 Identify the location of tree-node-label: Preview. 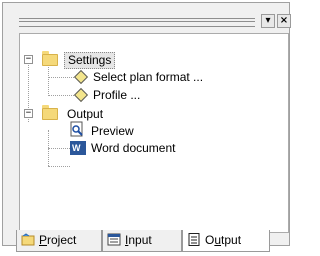
(112, 131).